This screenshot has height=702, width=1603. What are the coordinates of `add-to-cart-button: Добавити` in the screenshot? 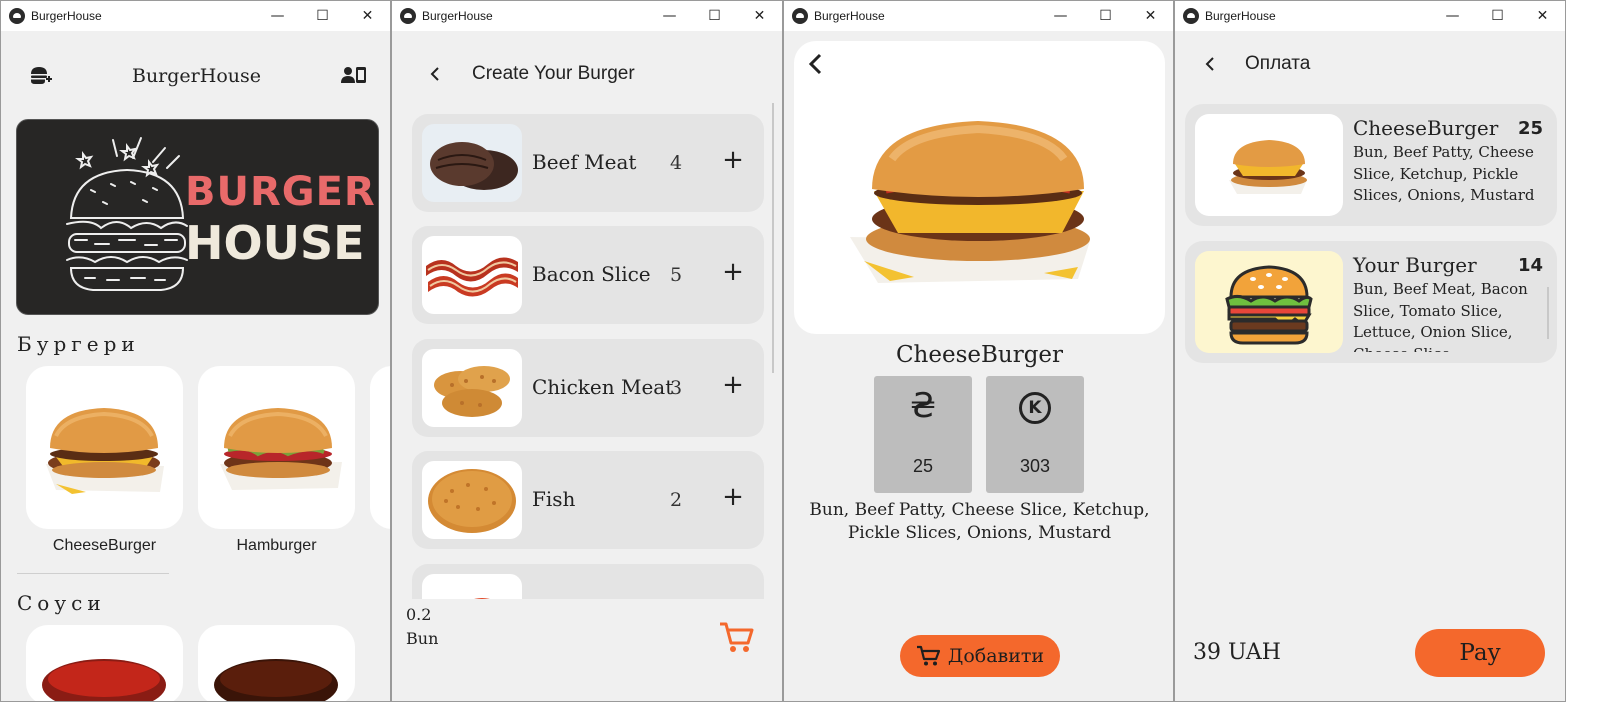 It's located at (980, 656).